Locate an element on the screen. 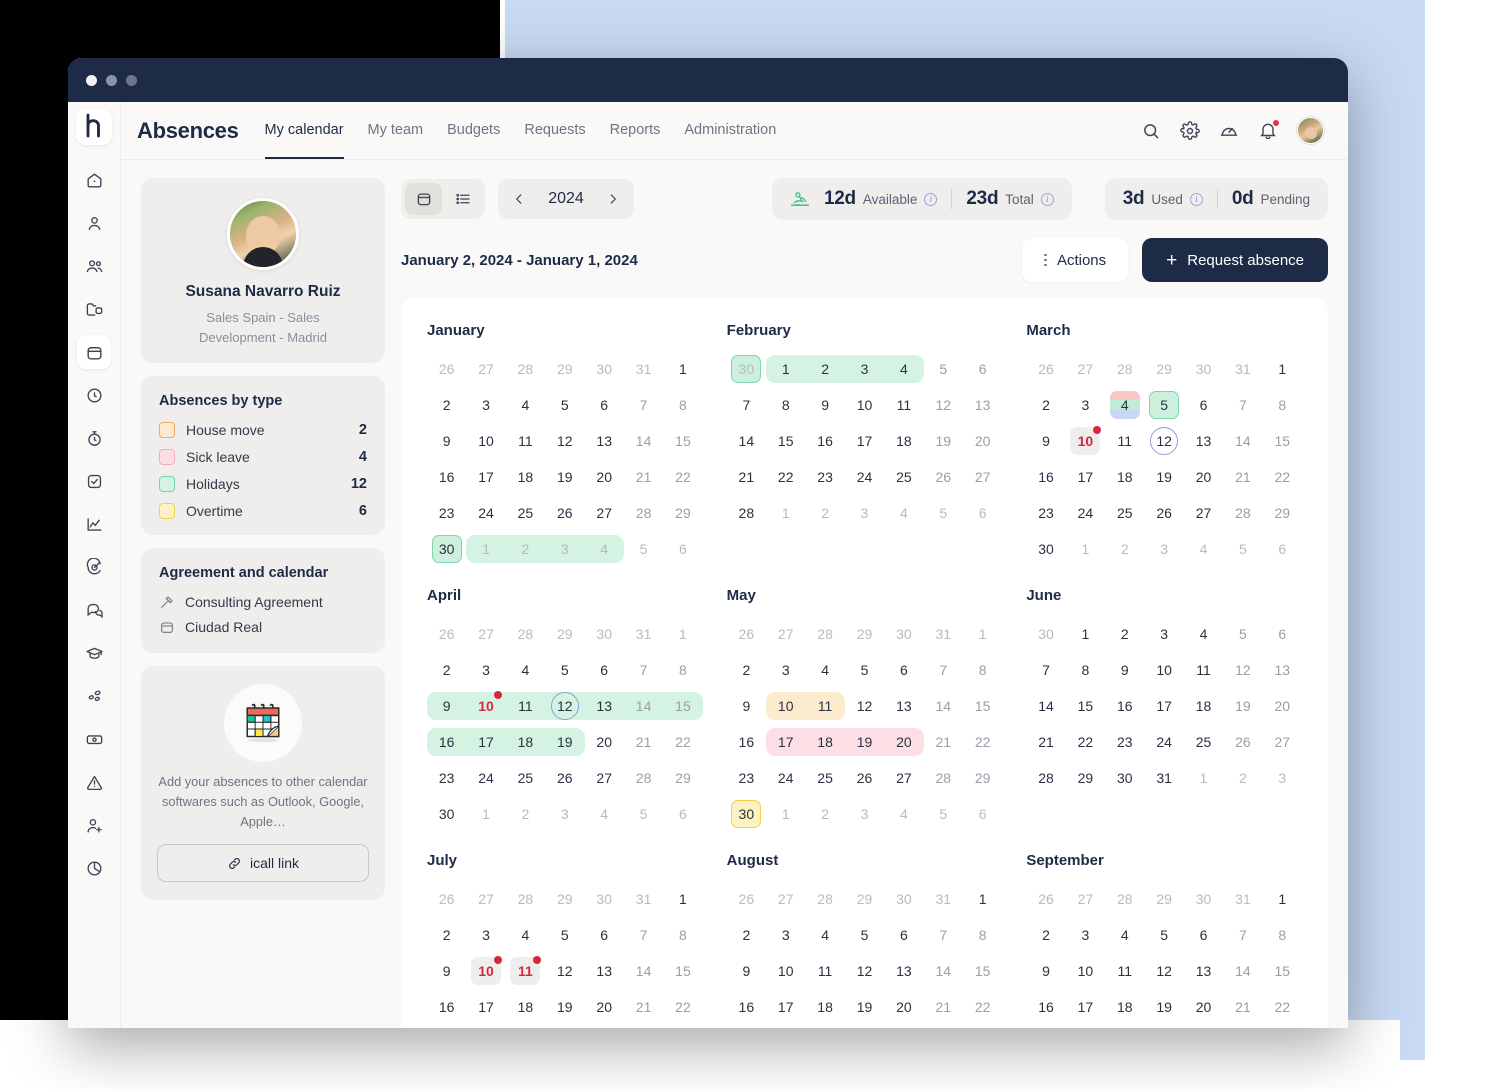  sidebar-item-timer is located at coordinates (94, 438).